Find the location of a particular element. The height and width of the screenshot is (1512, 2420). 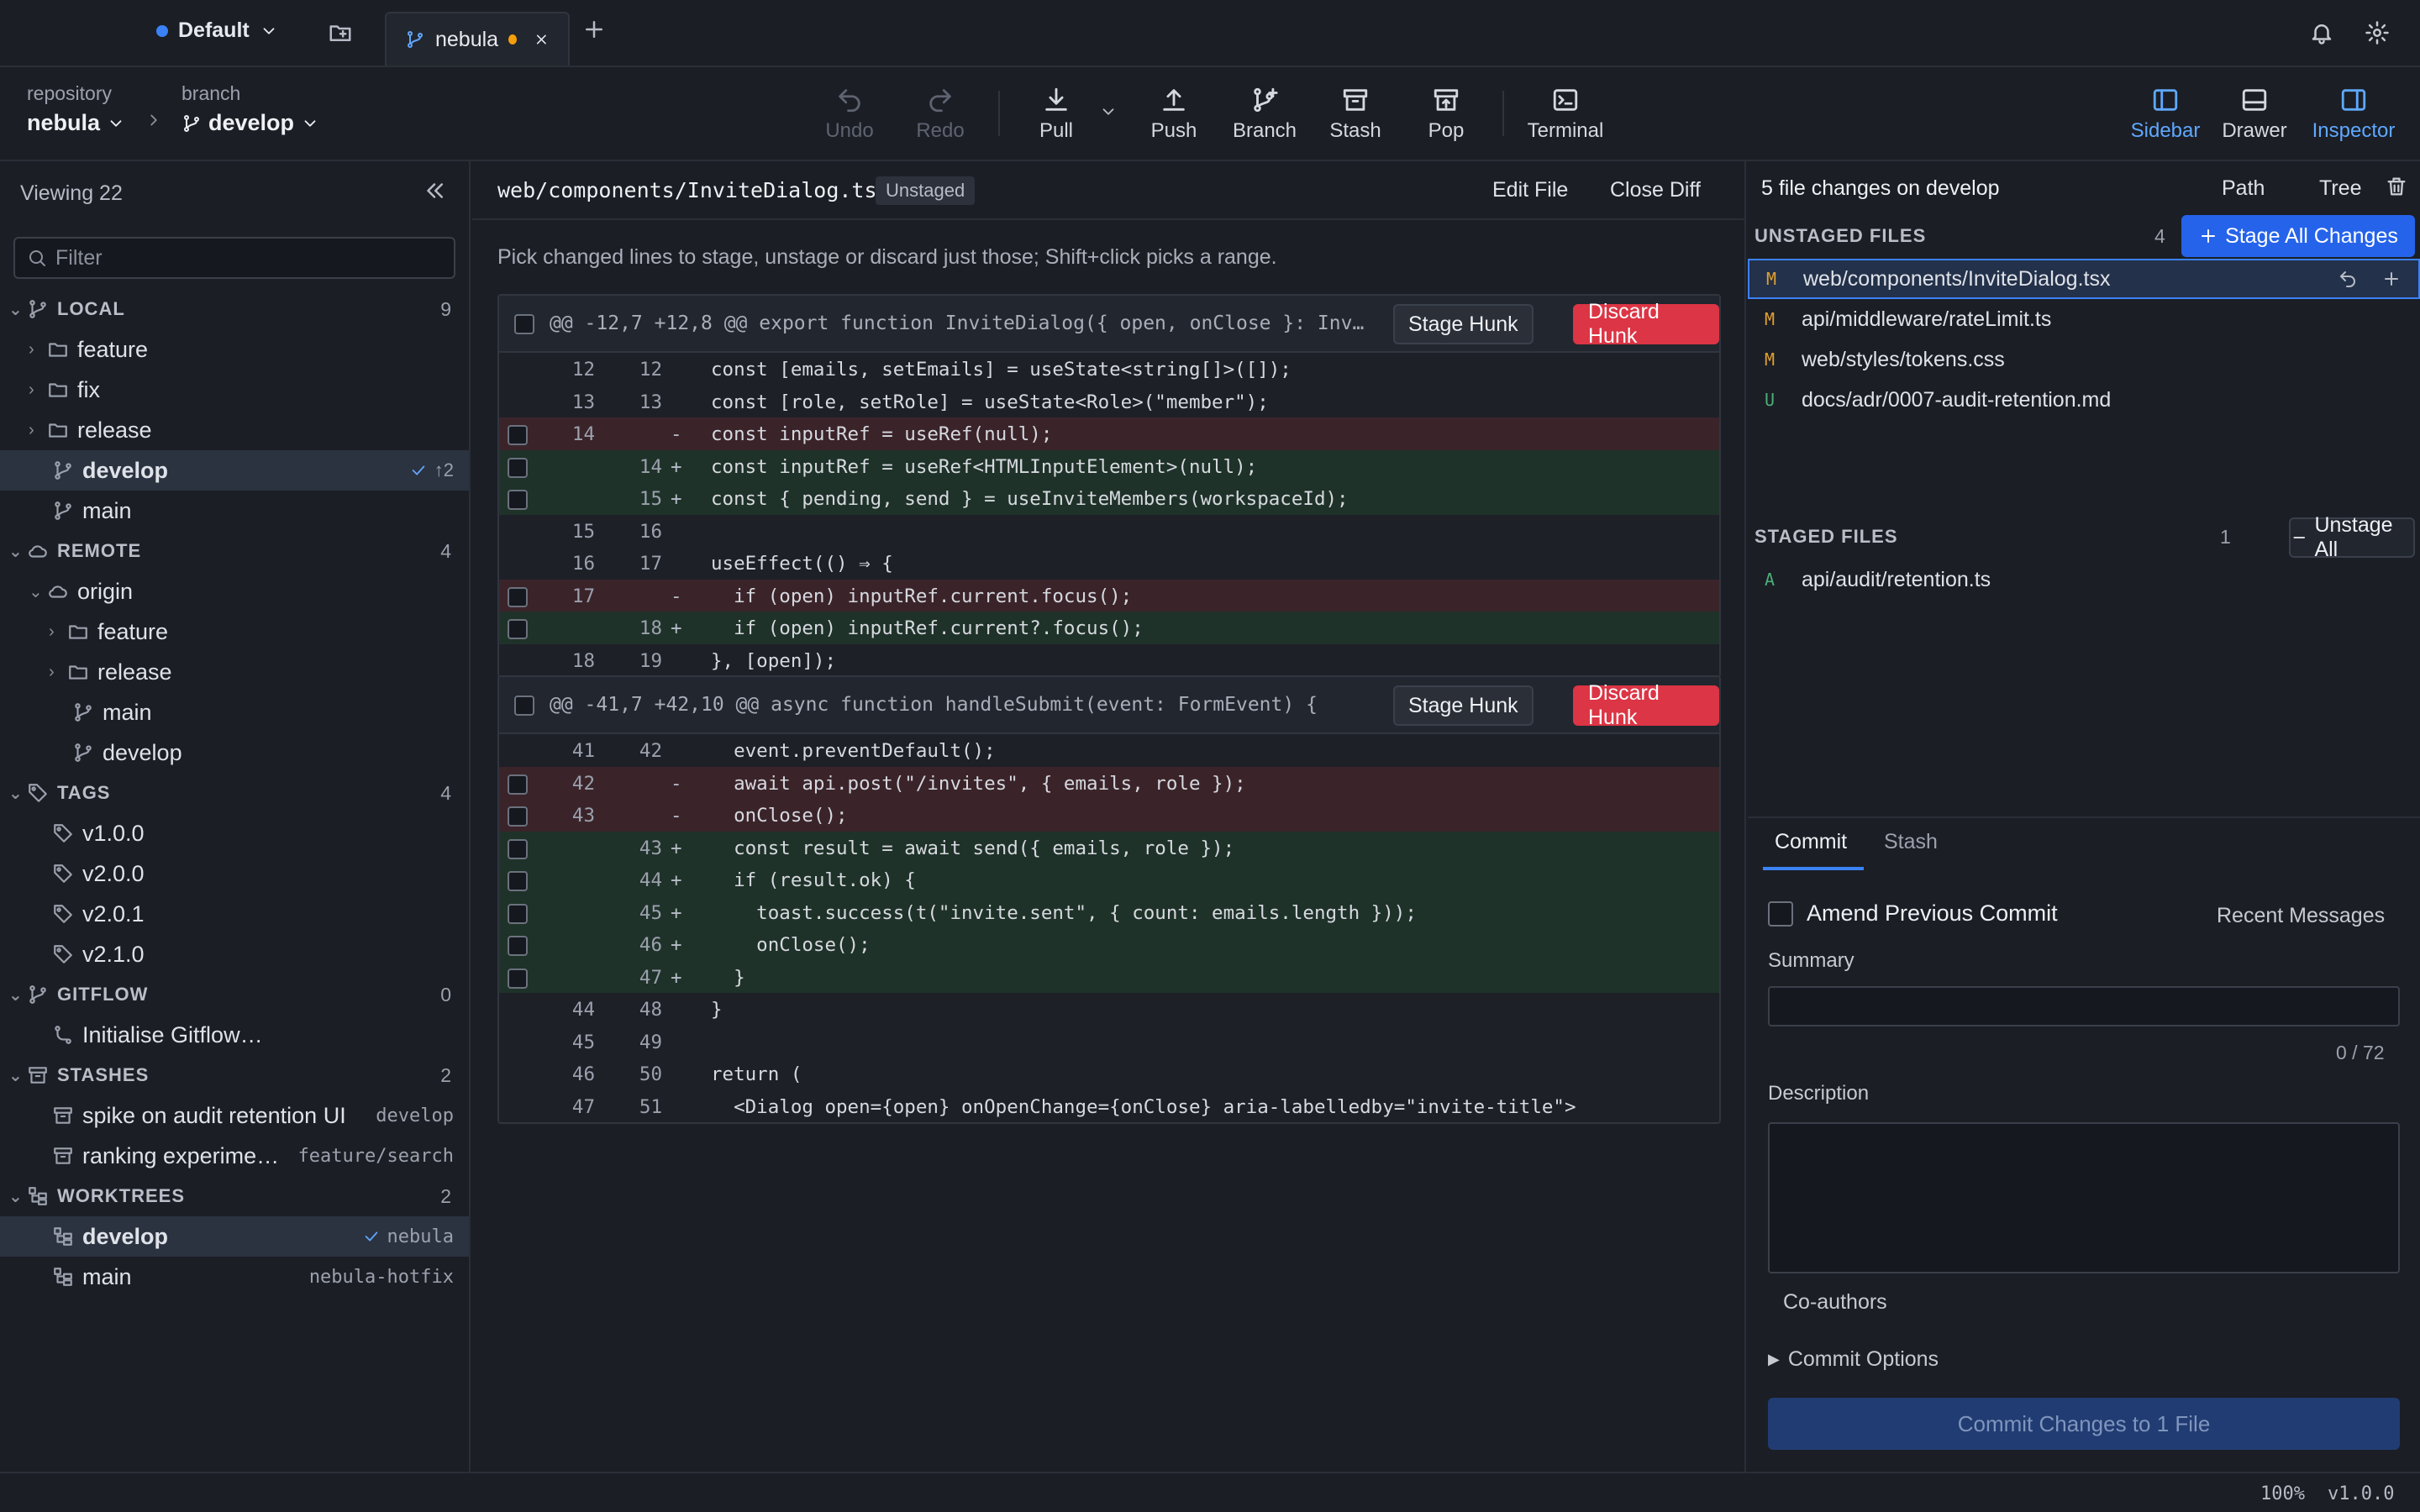

commit-options-toggle: ▶ Commit Options is located at coordinates (1854, 1359).